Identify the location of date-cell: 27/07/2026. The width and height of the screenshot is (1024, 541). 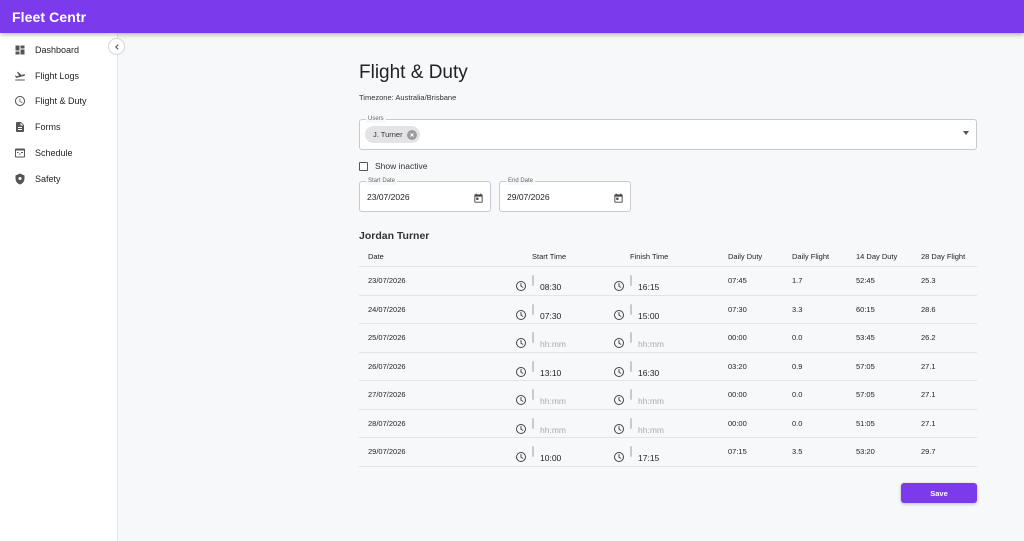
(387, 395).